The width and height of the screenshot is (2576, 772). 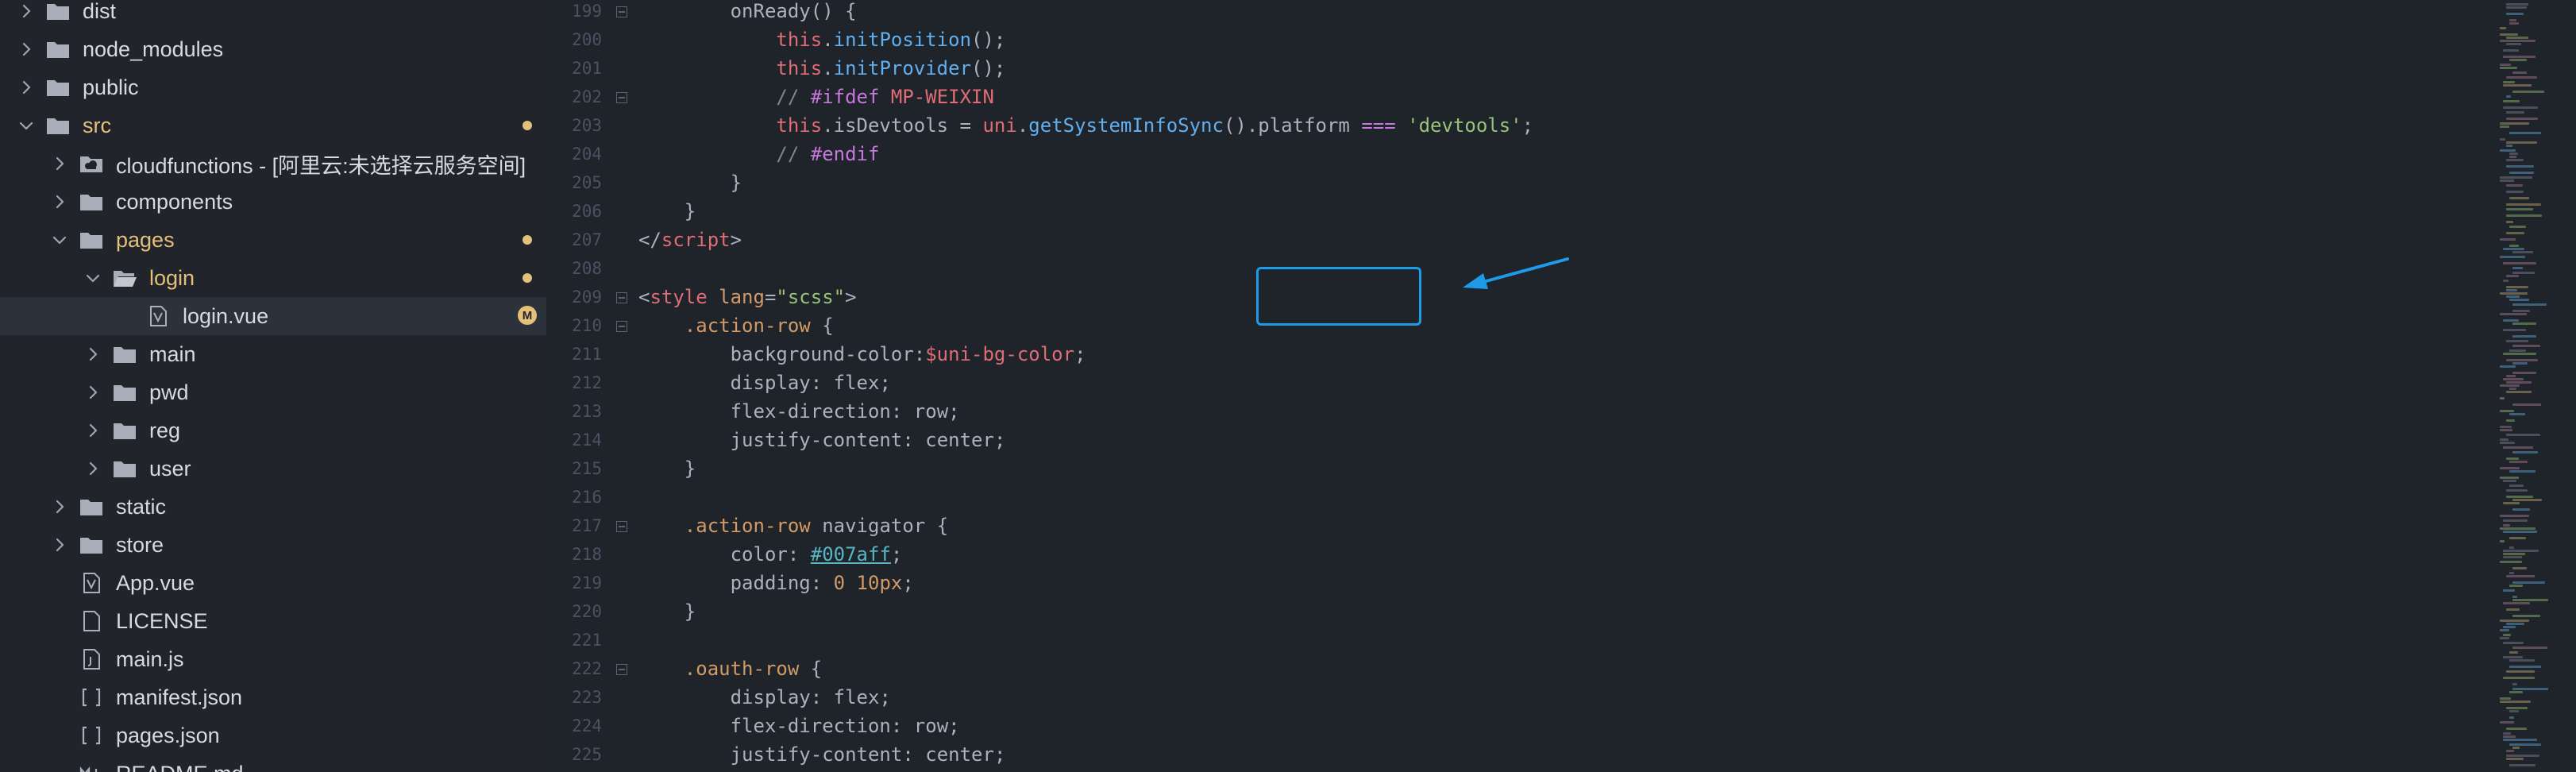 I want to click on code-line: 200 this.initPosition();, so click(x=1528, y=40).